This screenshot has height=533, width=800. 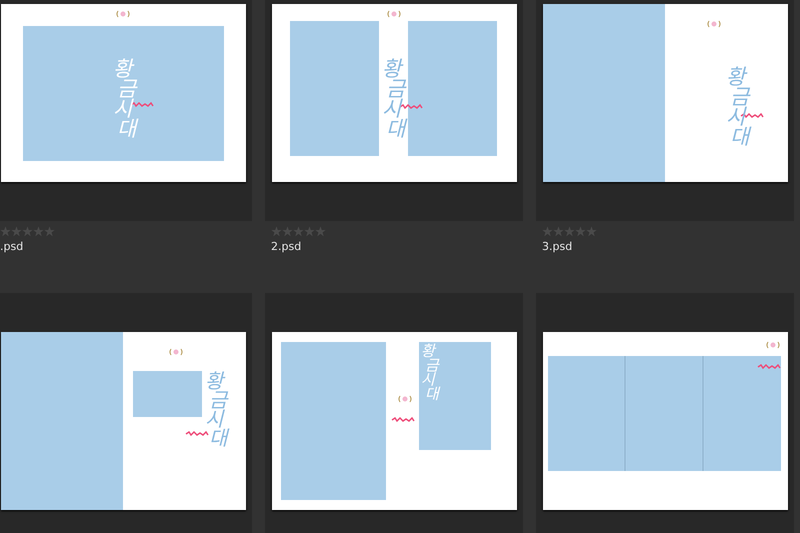 I want to click on file-name: 3.psd, so click(x=557, y=246).